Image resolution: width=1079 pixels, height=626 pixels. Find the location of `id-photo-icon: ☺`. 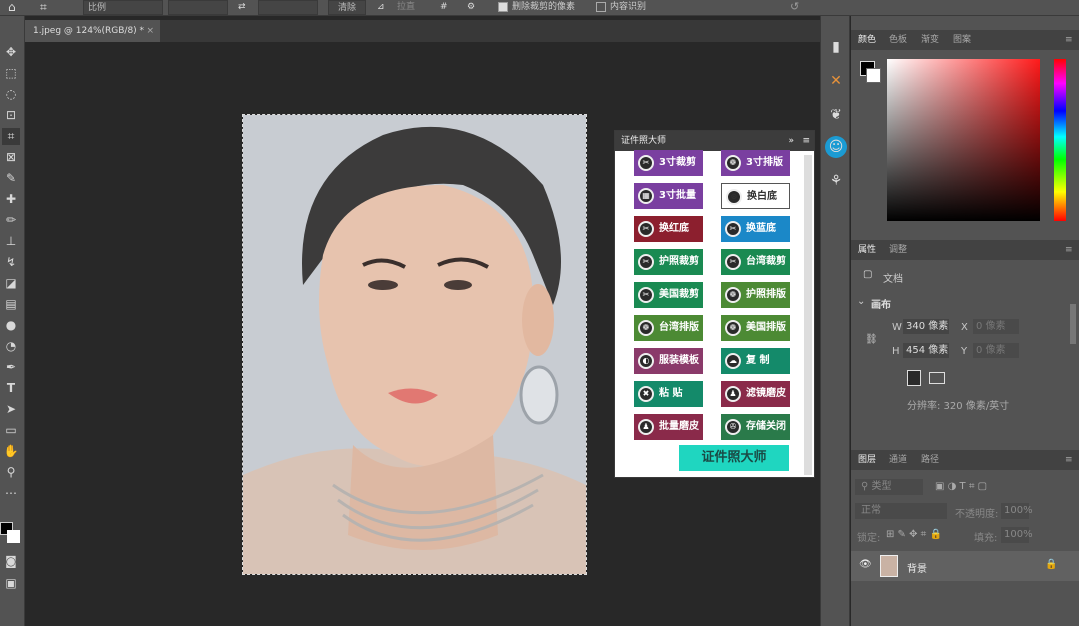

id-photo-icon: ☺ is located at coordinates (836, 147).